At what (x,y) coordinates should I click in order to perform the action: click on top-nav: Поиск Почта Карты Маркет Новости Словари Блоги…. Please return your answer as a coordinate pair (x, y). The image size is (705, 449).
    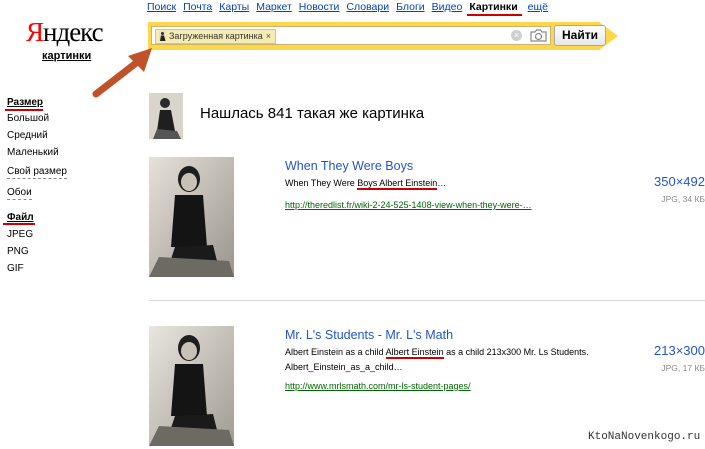
    Looking at the image, I should click on (351, 8).